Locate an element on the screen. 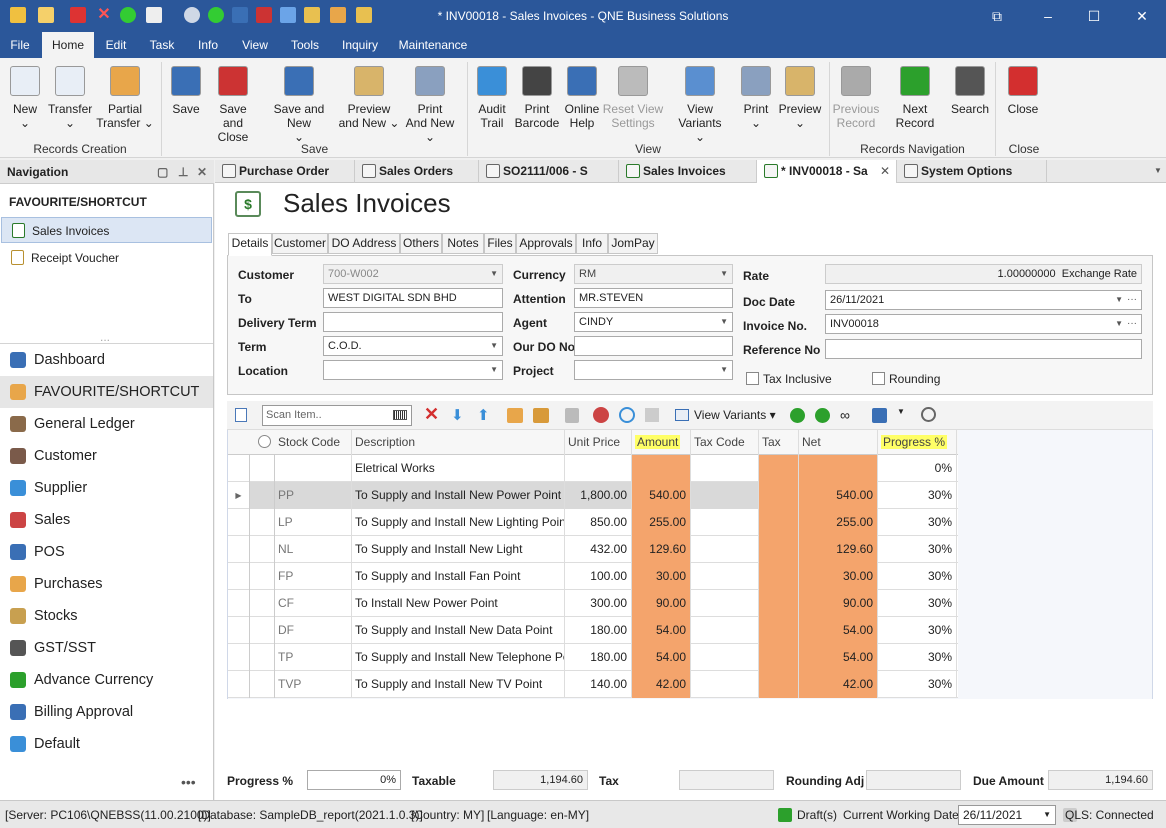 The width and height of the screenshot is (1166, 828). module-gst-sst: GST/SST is located at coordinates (106, 648).